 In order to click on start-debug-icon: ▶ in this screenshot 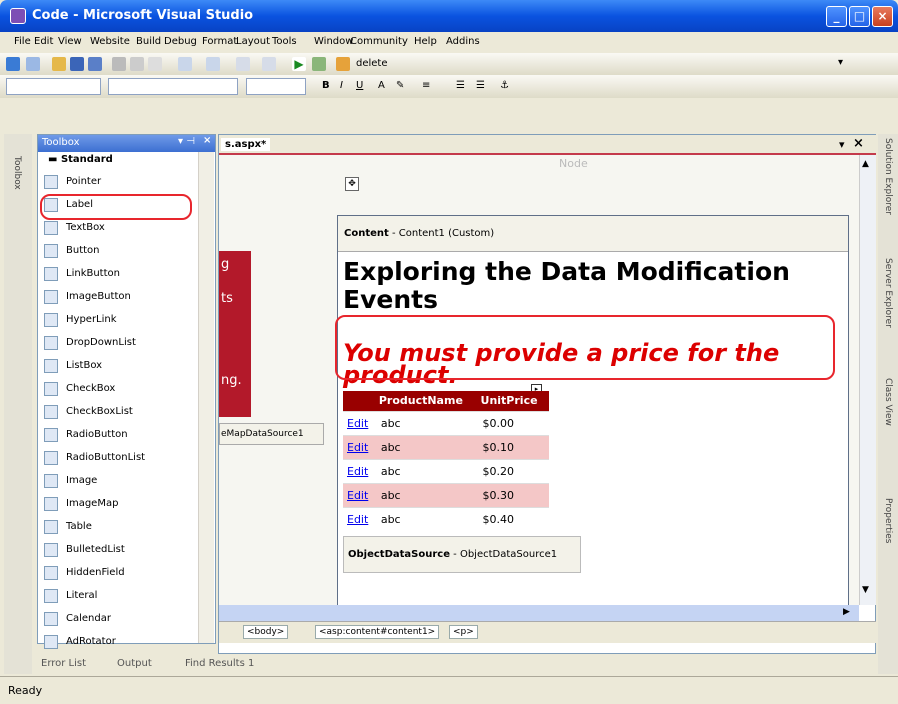, I will do `click(299, 64)`.